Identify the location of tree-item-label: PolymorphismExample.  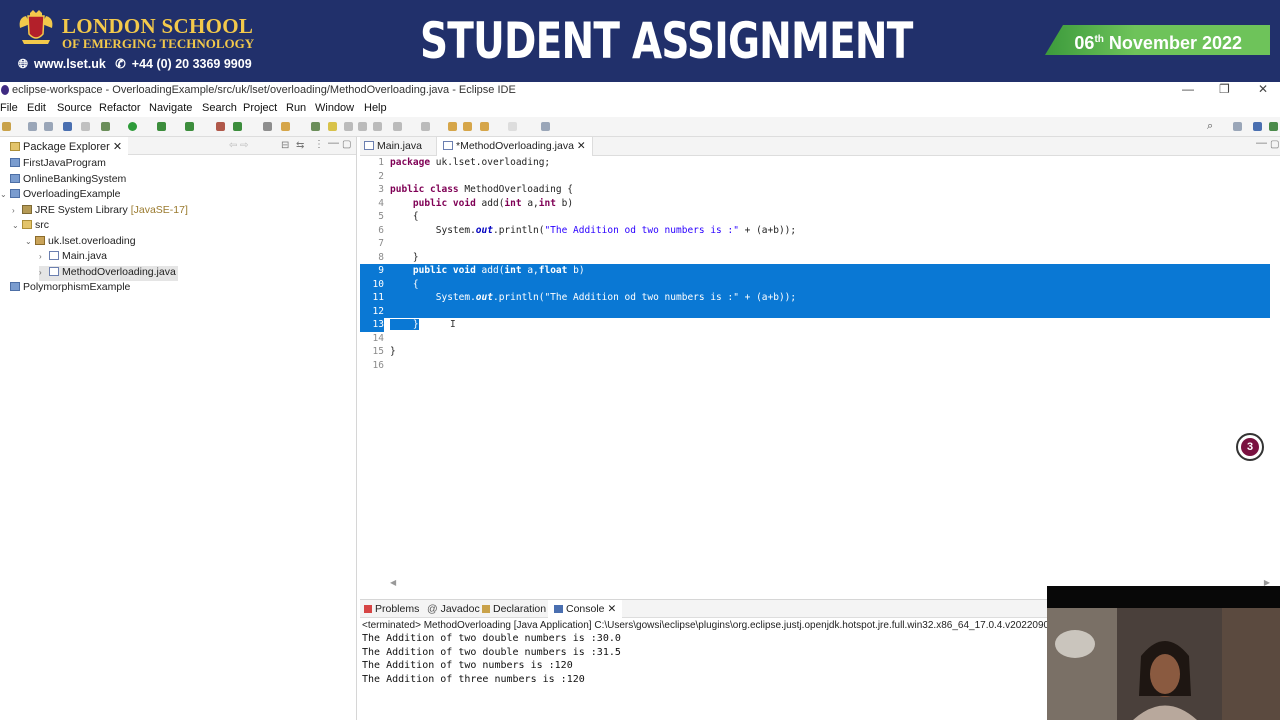
(77, 287).